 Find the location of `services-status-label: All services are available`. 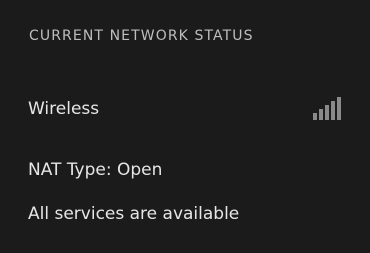

services-status-label: All services are available is located at coordinates (134, 214).